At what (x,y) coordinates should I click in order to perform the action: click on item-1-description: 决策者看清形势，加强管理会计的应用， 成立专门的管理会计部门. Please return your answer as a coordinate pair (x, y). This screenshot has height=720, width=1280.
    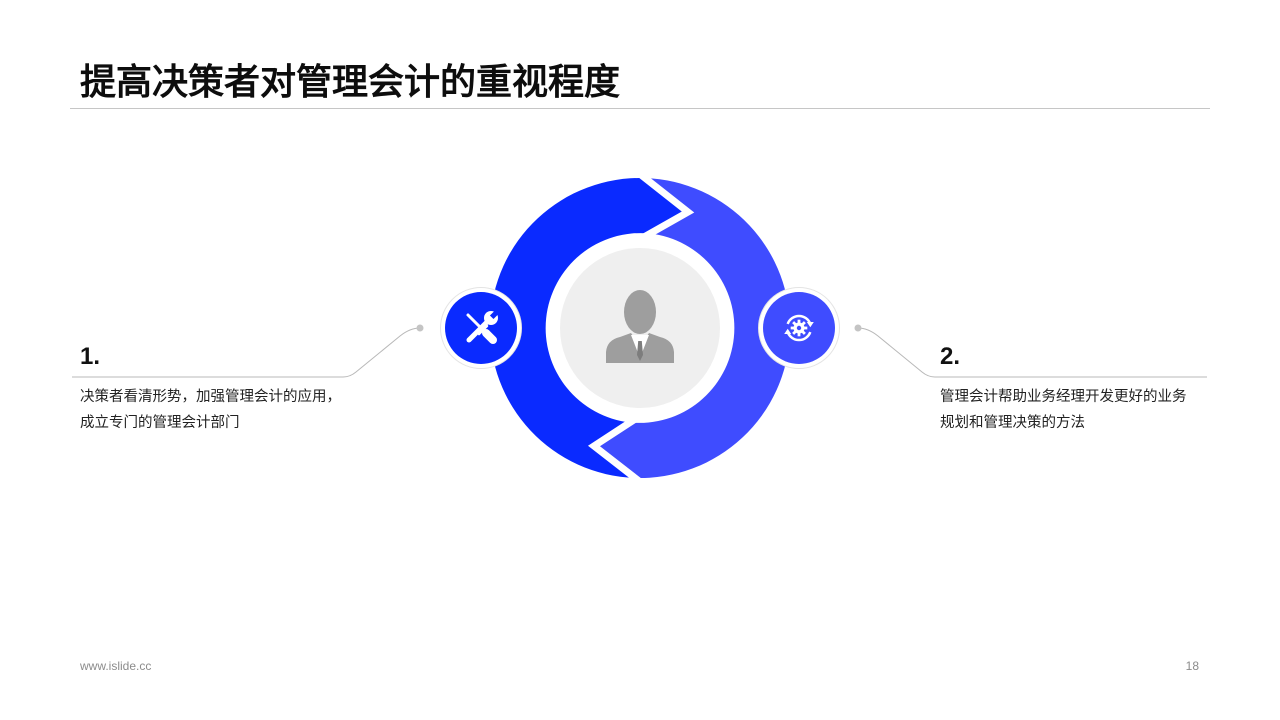
    Looking at the image, I should click on (220, 410).